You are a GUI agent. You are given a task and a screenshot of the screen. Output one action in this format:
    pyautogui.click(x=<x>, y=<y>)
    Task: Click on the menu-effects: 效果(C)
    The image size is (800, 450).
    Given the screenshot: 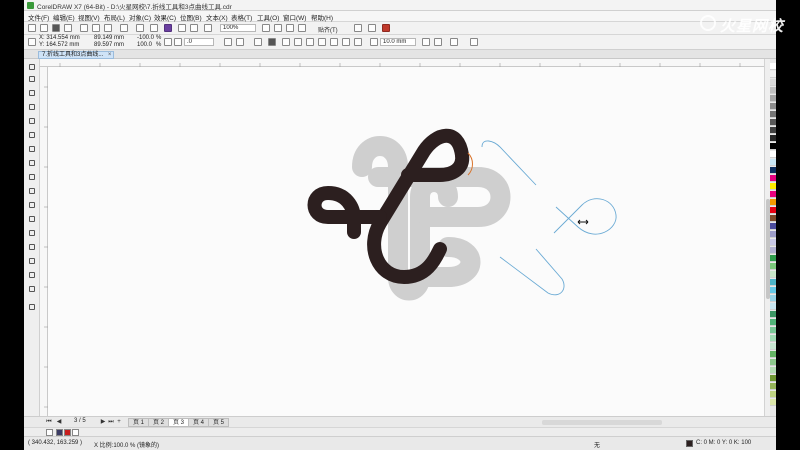 What is the action you would take?
    pyautogui.click(x=165, y=17)
    